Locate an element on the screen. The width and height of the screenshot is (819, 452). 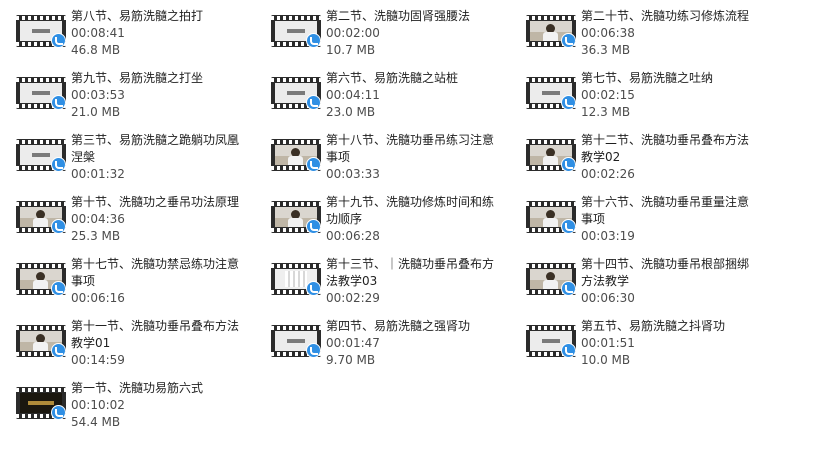
file-name: 第七节、易筋洗髓之吐纳 is located at coordinates (647, 78).